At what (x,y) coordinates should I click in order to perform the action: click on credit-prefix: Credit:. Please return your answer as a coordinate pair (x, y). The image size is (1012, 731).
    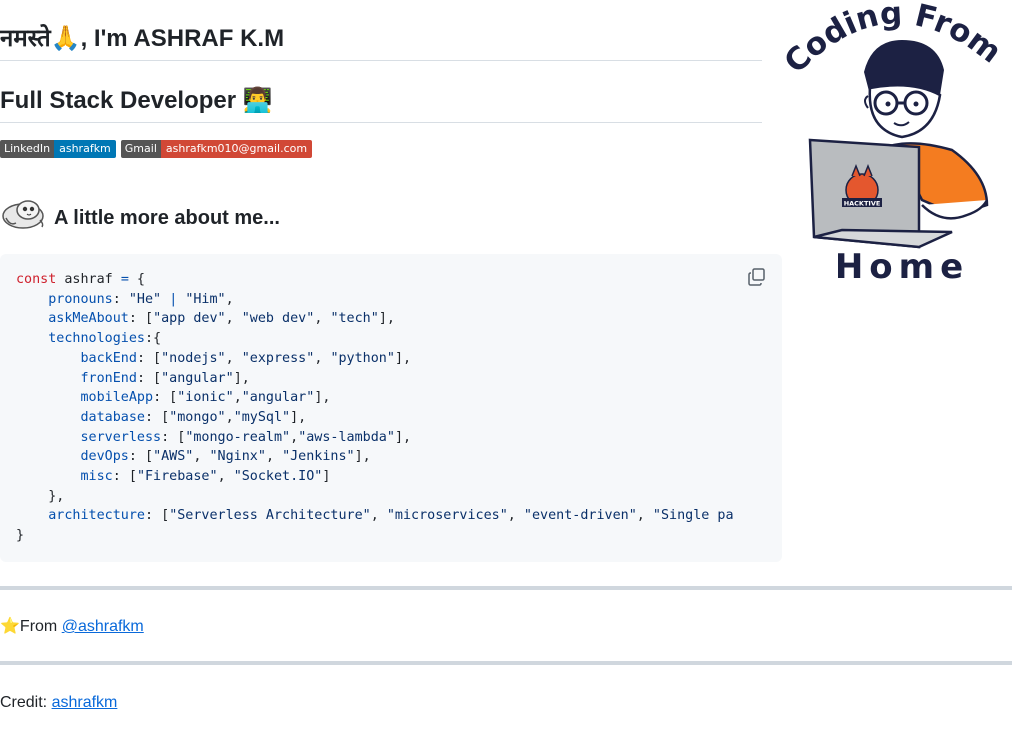
    Looking at the image, I should click on (26, 702).